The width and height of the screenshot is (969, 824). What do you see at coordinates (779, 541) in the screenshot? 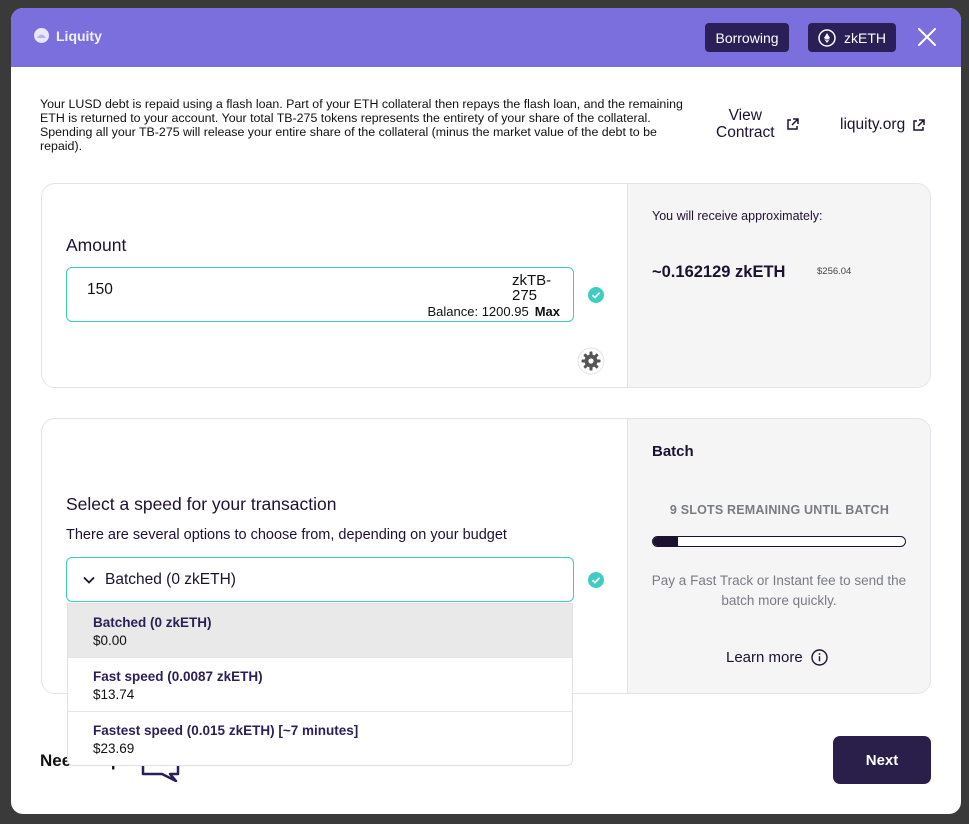
I see `batch-progress-bar` at bounding box center [779, 541].